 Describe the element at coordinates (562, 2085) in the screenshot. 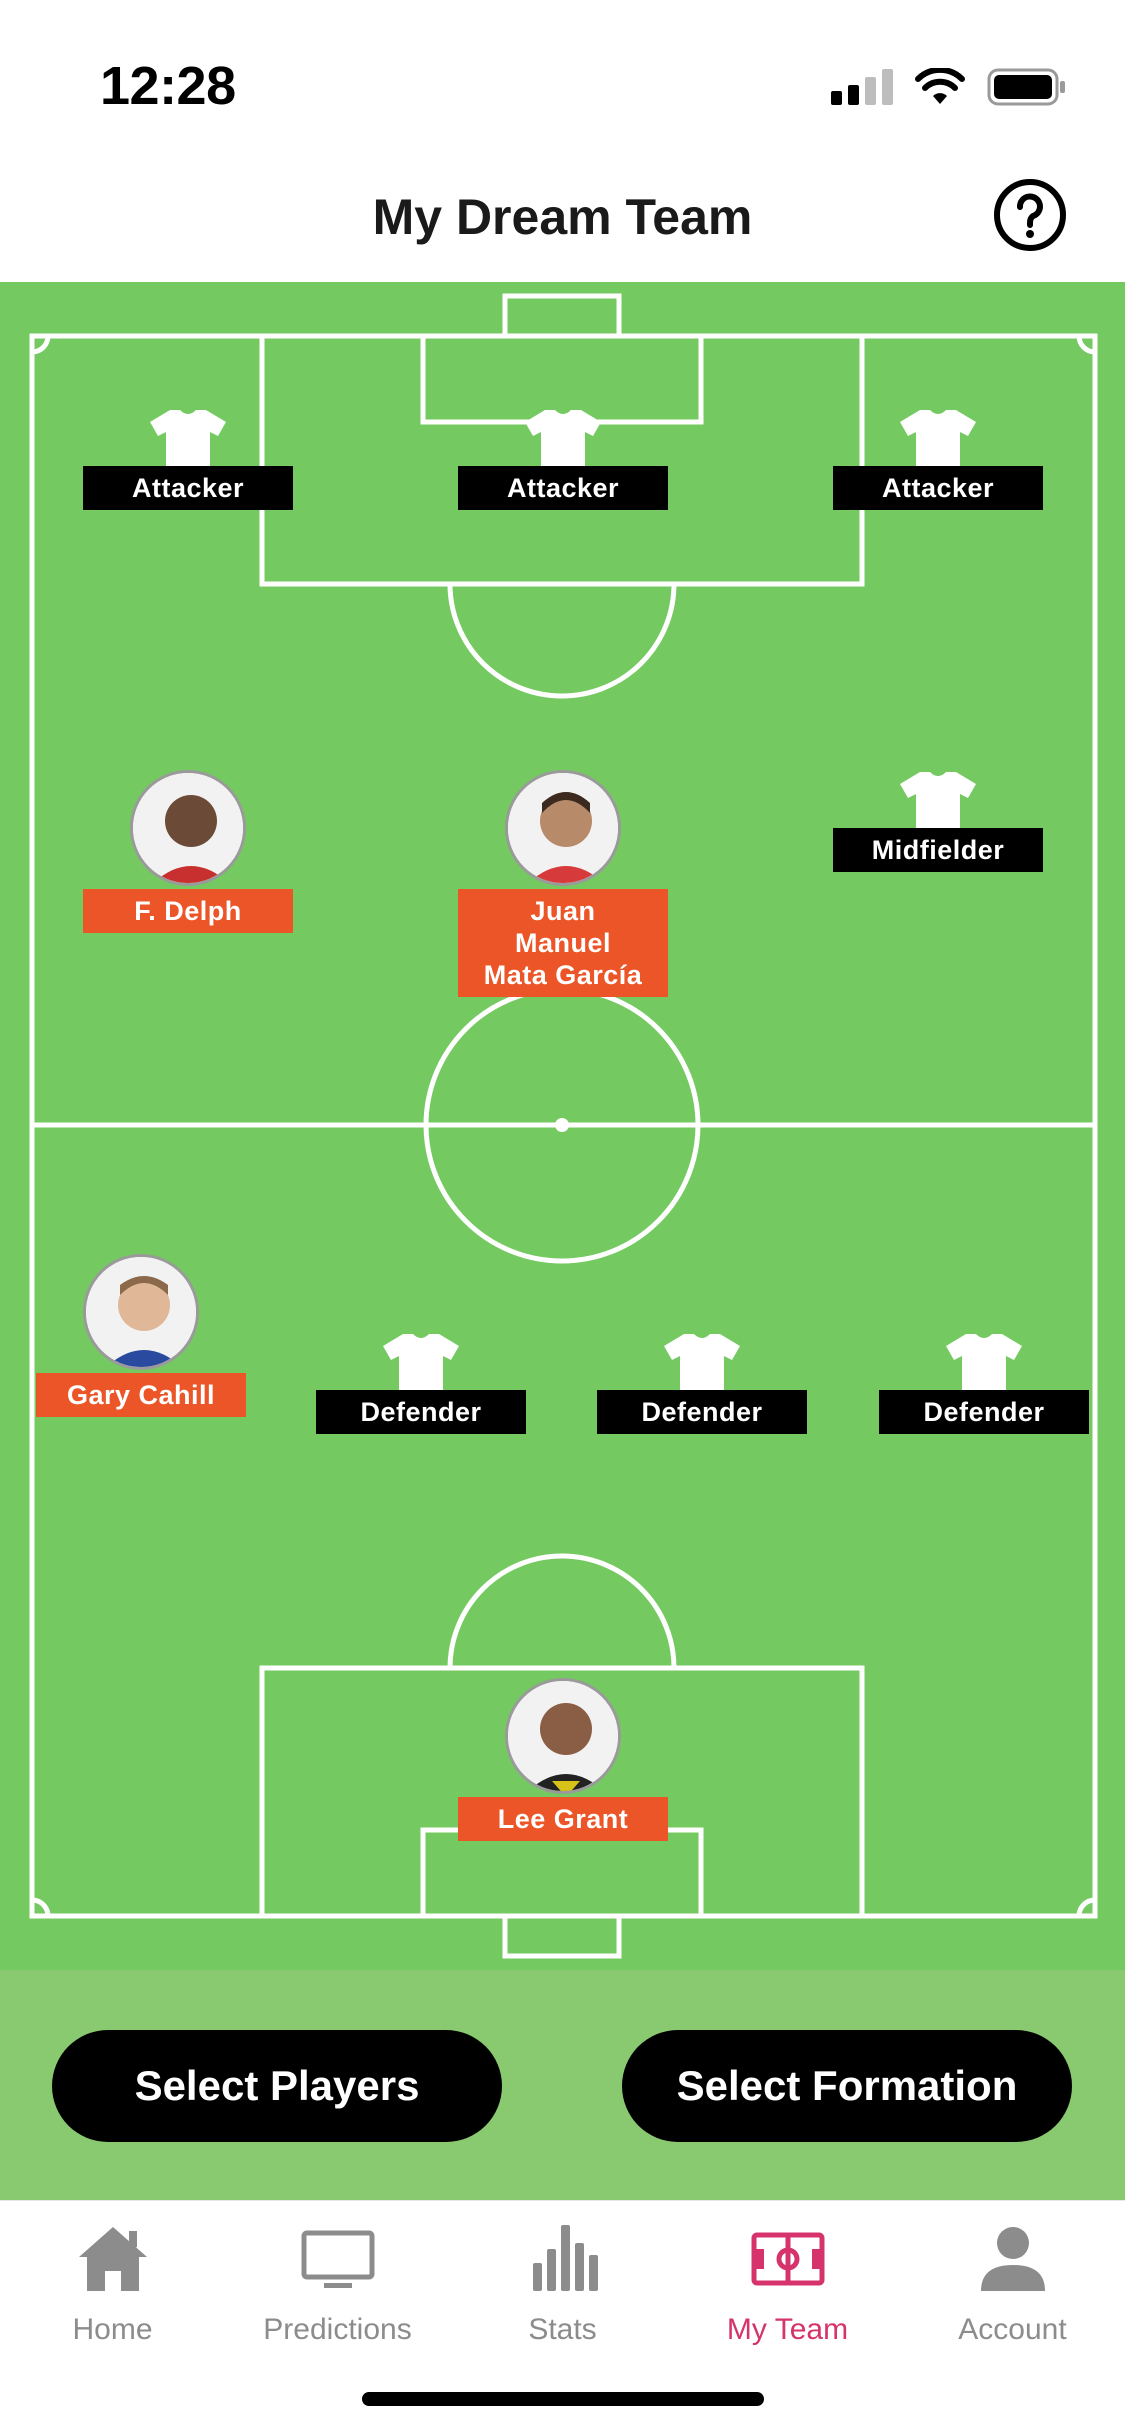

I see `actions-bar: Select Players Select Formation` at that location.